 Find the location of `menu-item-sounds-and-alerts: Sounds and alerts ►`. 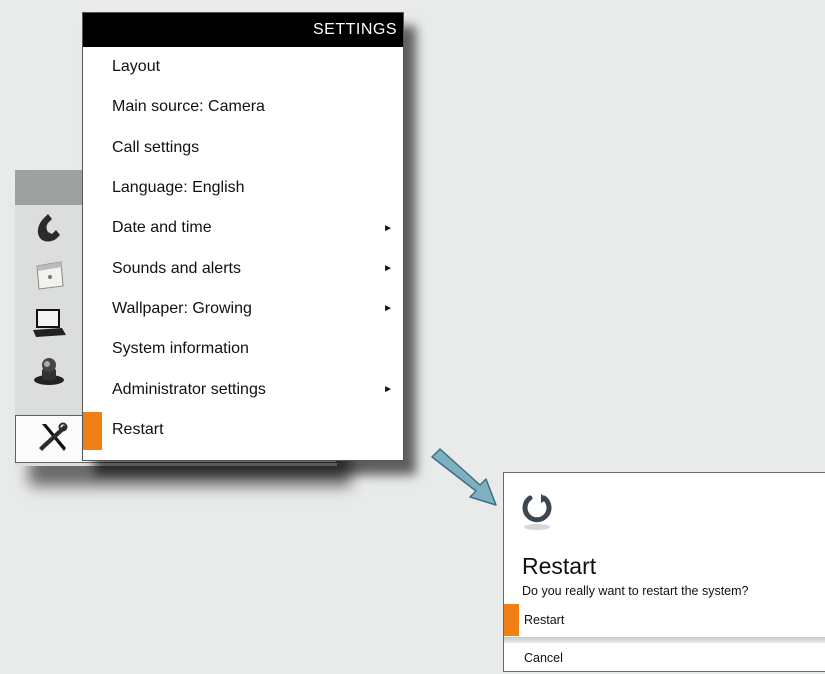

menu-item-sounds-and-alerts: Sounds and alerts ► is located at coordinates (243, 268).